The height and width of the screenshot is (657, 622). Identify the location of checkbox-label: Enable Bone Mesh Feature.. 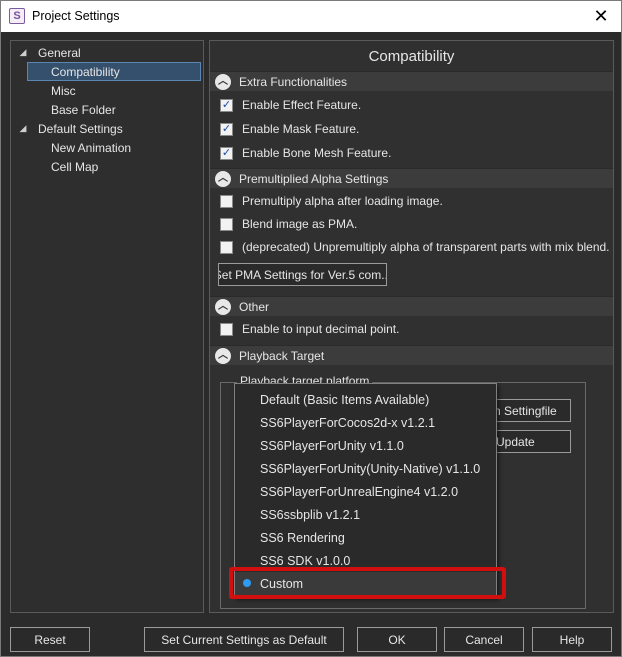
(317, 153).